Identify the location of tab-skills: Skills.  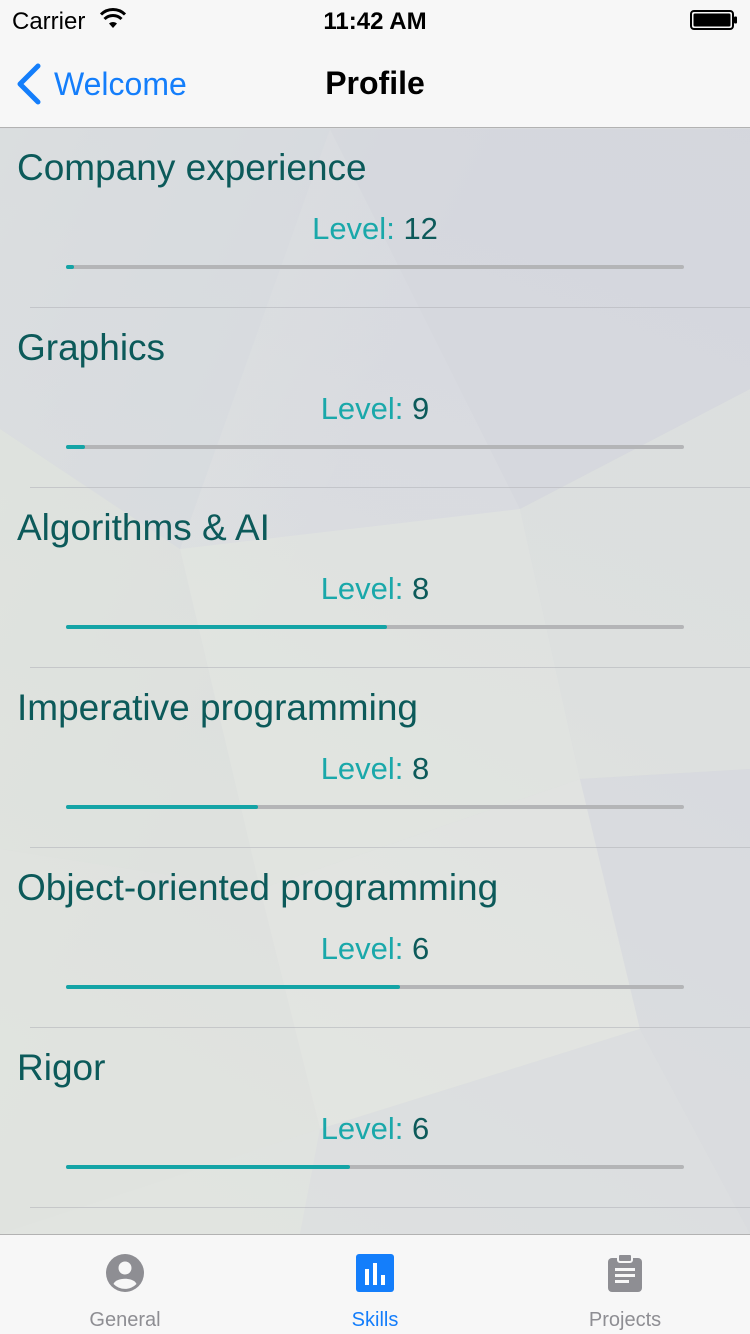
(375, 1284).